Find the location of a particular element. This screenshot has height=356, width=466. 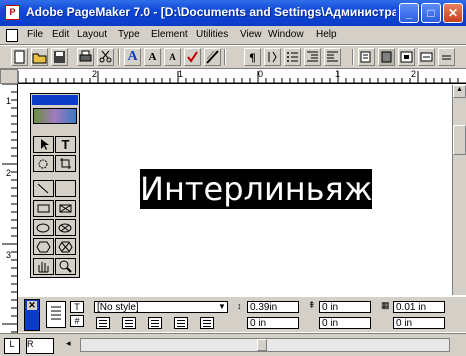

style-select: [No style] is located at coordinates (161, 307).